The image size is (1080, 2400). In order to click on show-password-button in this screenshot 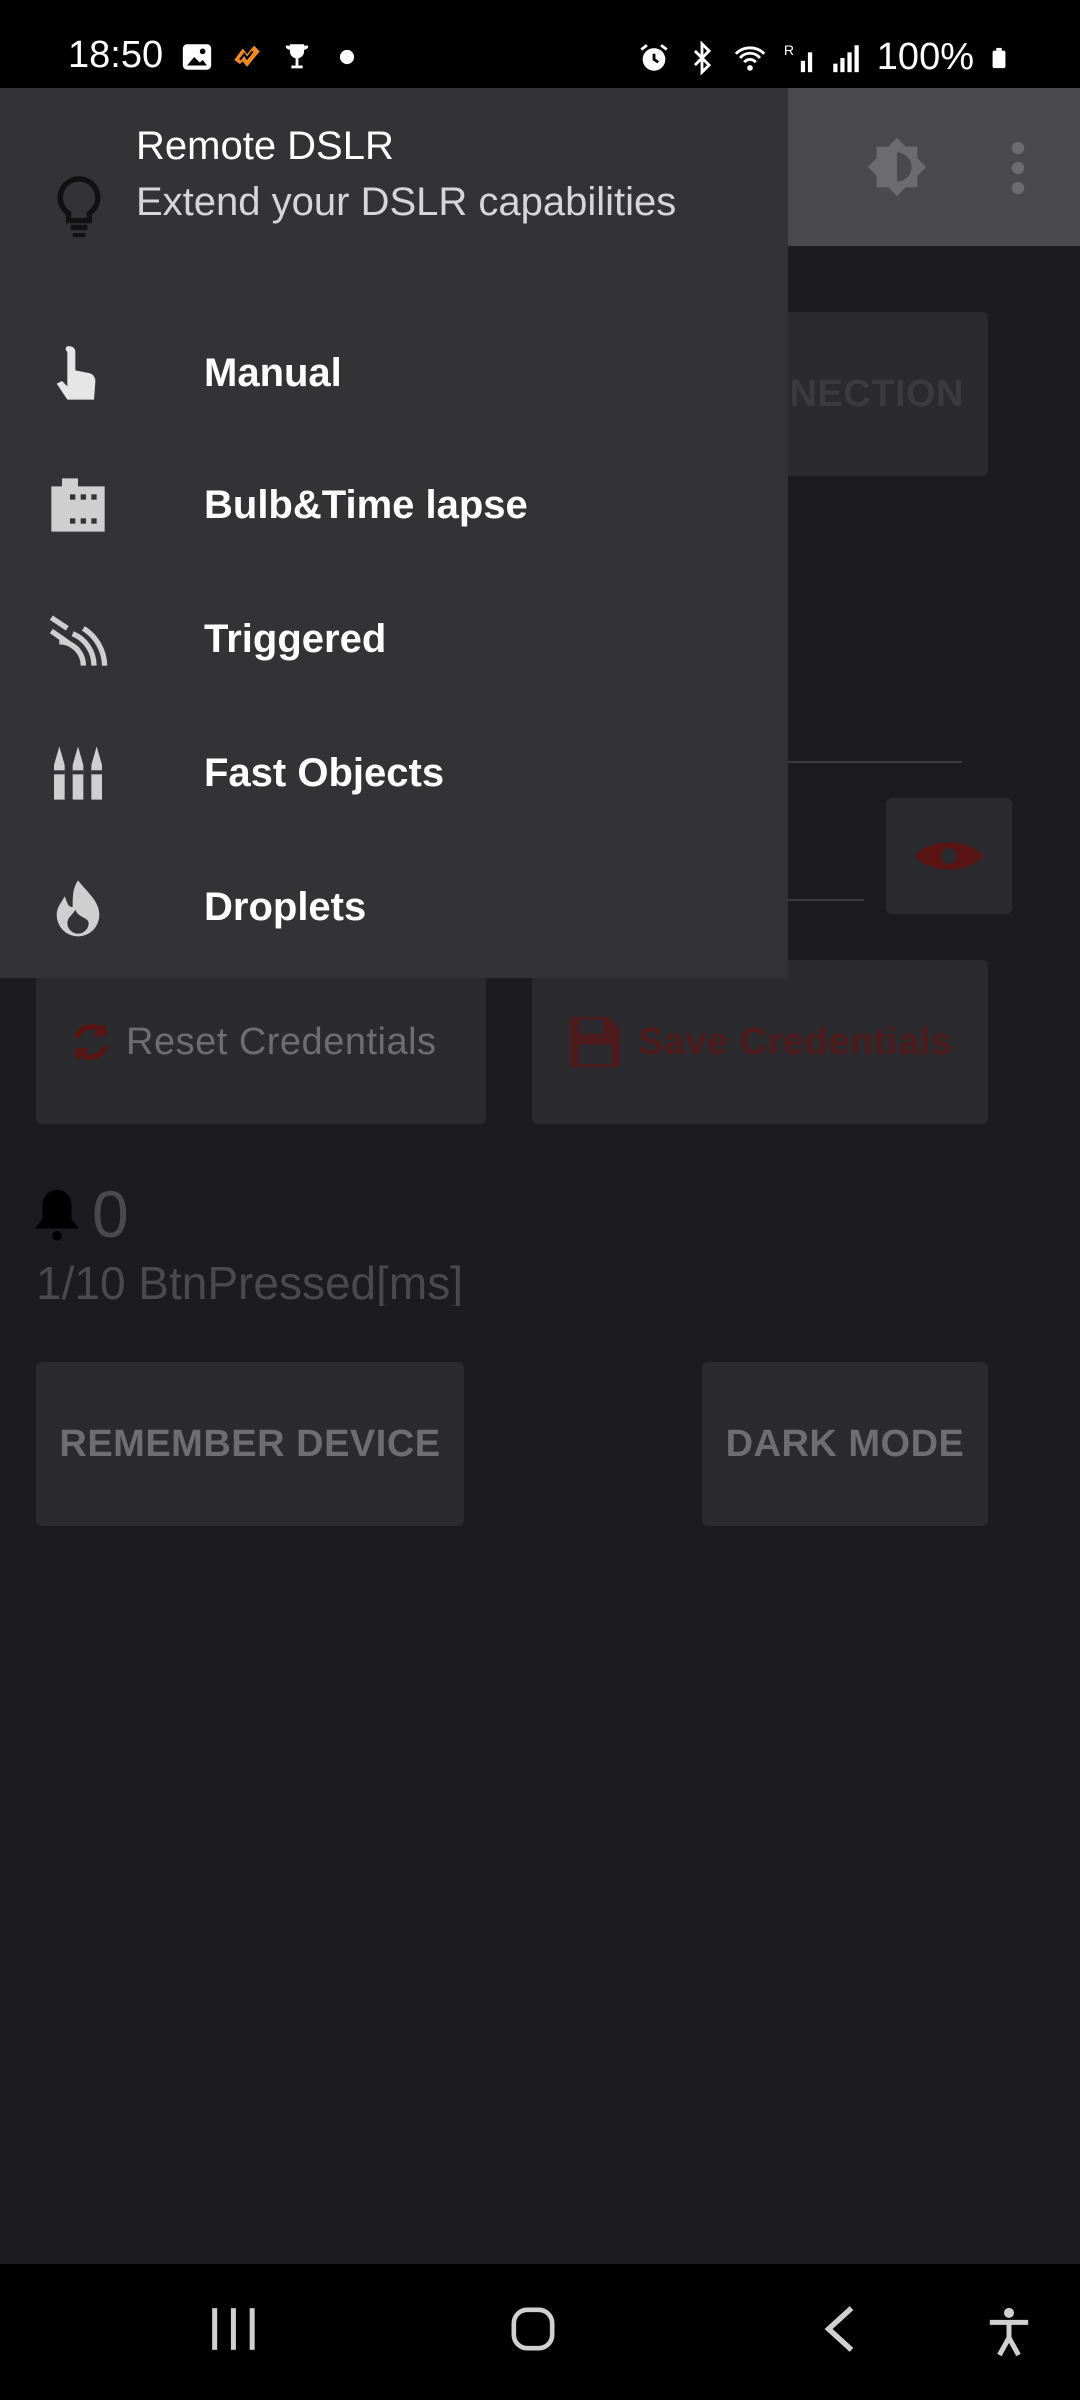, I will do `click(949, 856)`.